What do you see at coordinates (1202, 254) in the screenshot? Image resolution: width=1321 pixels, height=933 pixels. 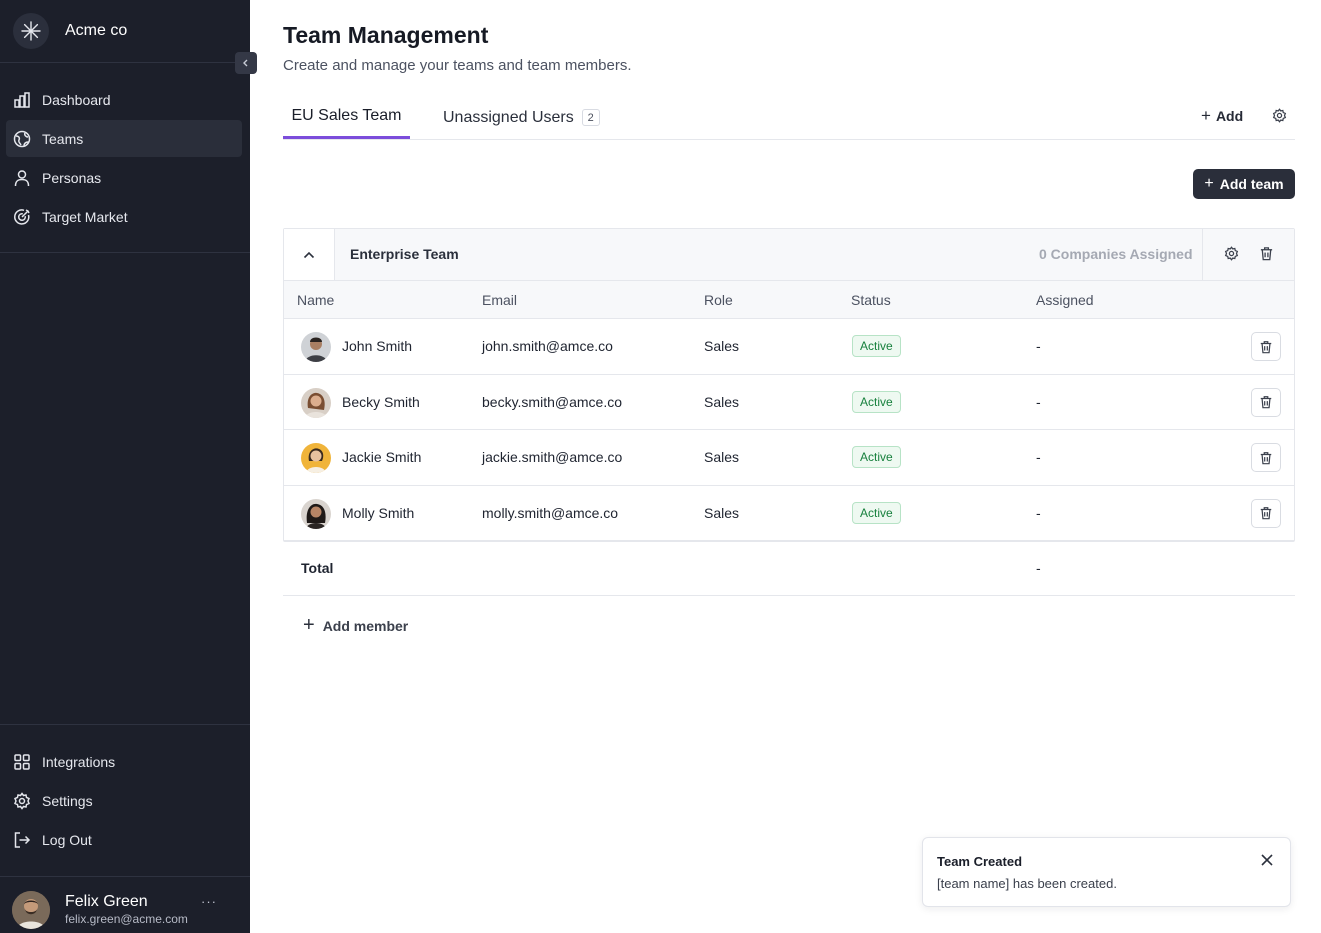 I see `header-divider` at bounding box center [1202, 254].